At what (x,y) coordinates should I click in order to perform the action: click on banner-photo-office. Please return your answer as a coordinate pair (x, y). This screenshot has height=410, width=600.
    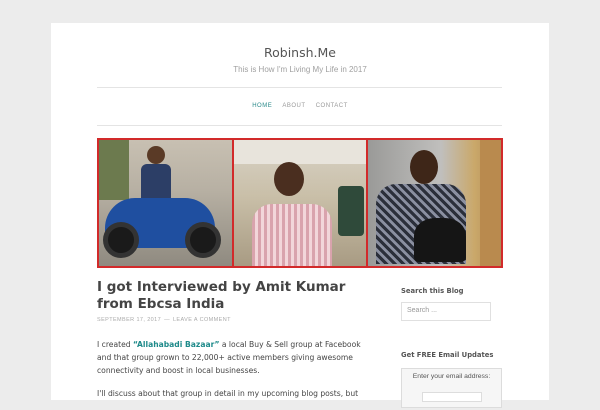
    Looking at the image, I should click on (300, 203).